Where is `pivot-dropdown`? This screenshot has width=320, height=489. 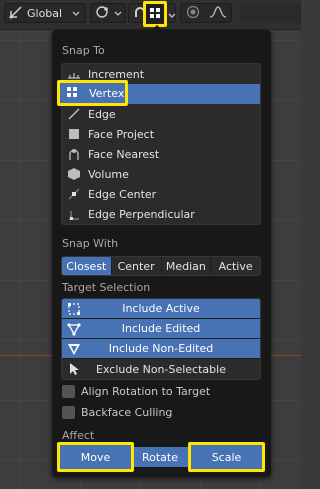
pivot-dropdown is located at coordinates (108, 13).